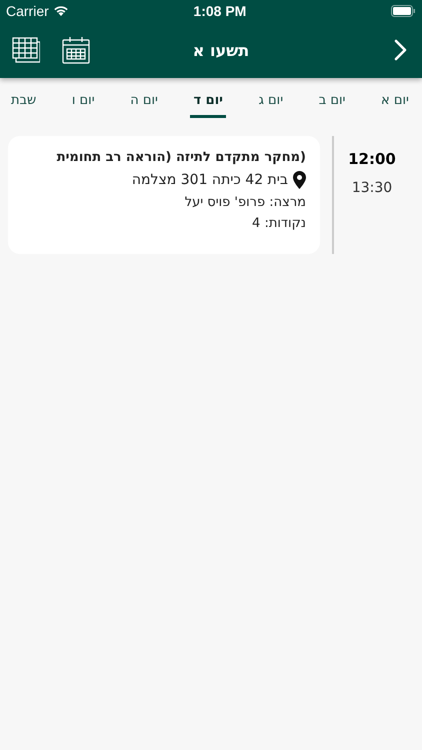  Describe the element at coordinates (144, 104) in the screenshot. I see `day-tab: יום ה` at that location.